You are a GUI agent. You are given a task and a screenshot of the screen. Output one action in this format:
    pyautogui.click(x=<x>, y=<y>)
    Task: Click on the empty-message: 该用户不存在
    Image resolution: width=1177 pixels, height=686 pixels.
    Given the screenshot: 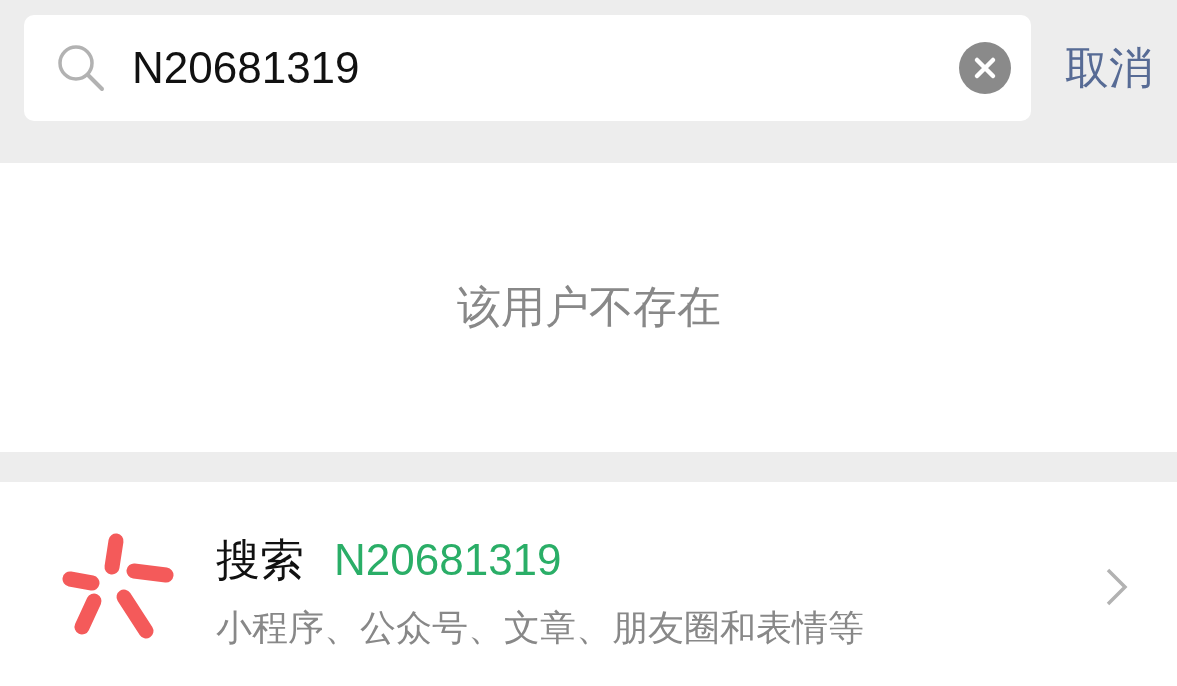 What is the action you would take?
    pyautogui.click(x=588, y=307)
    